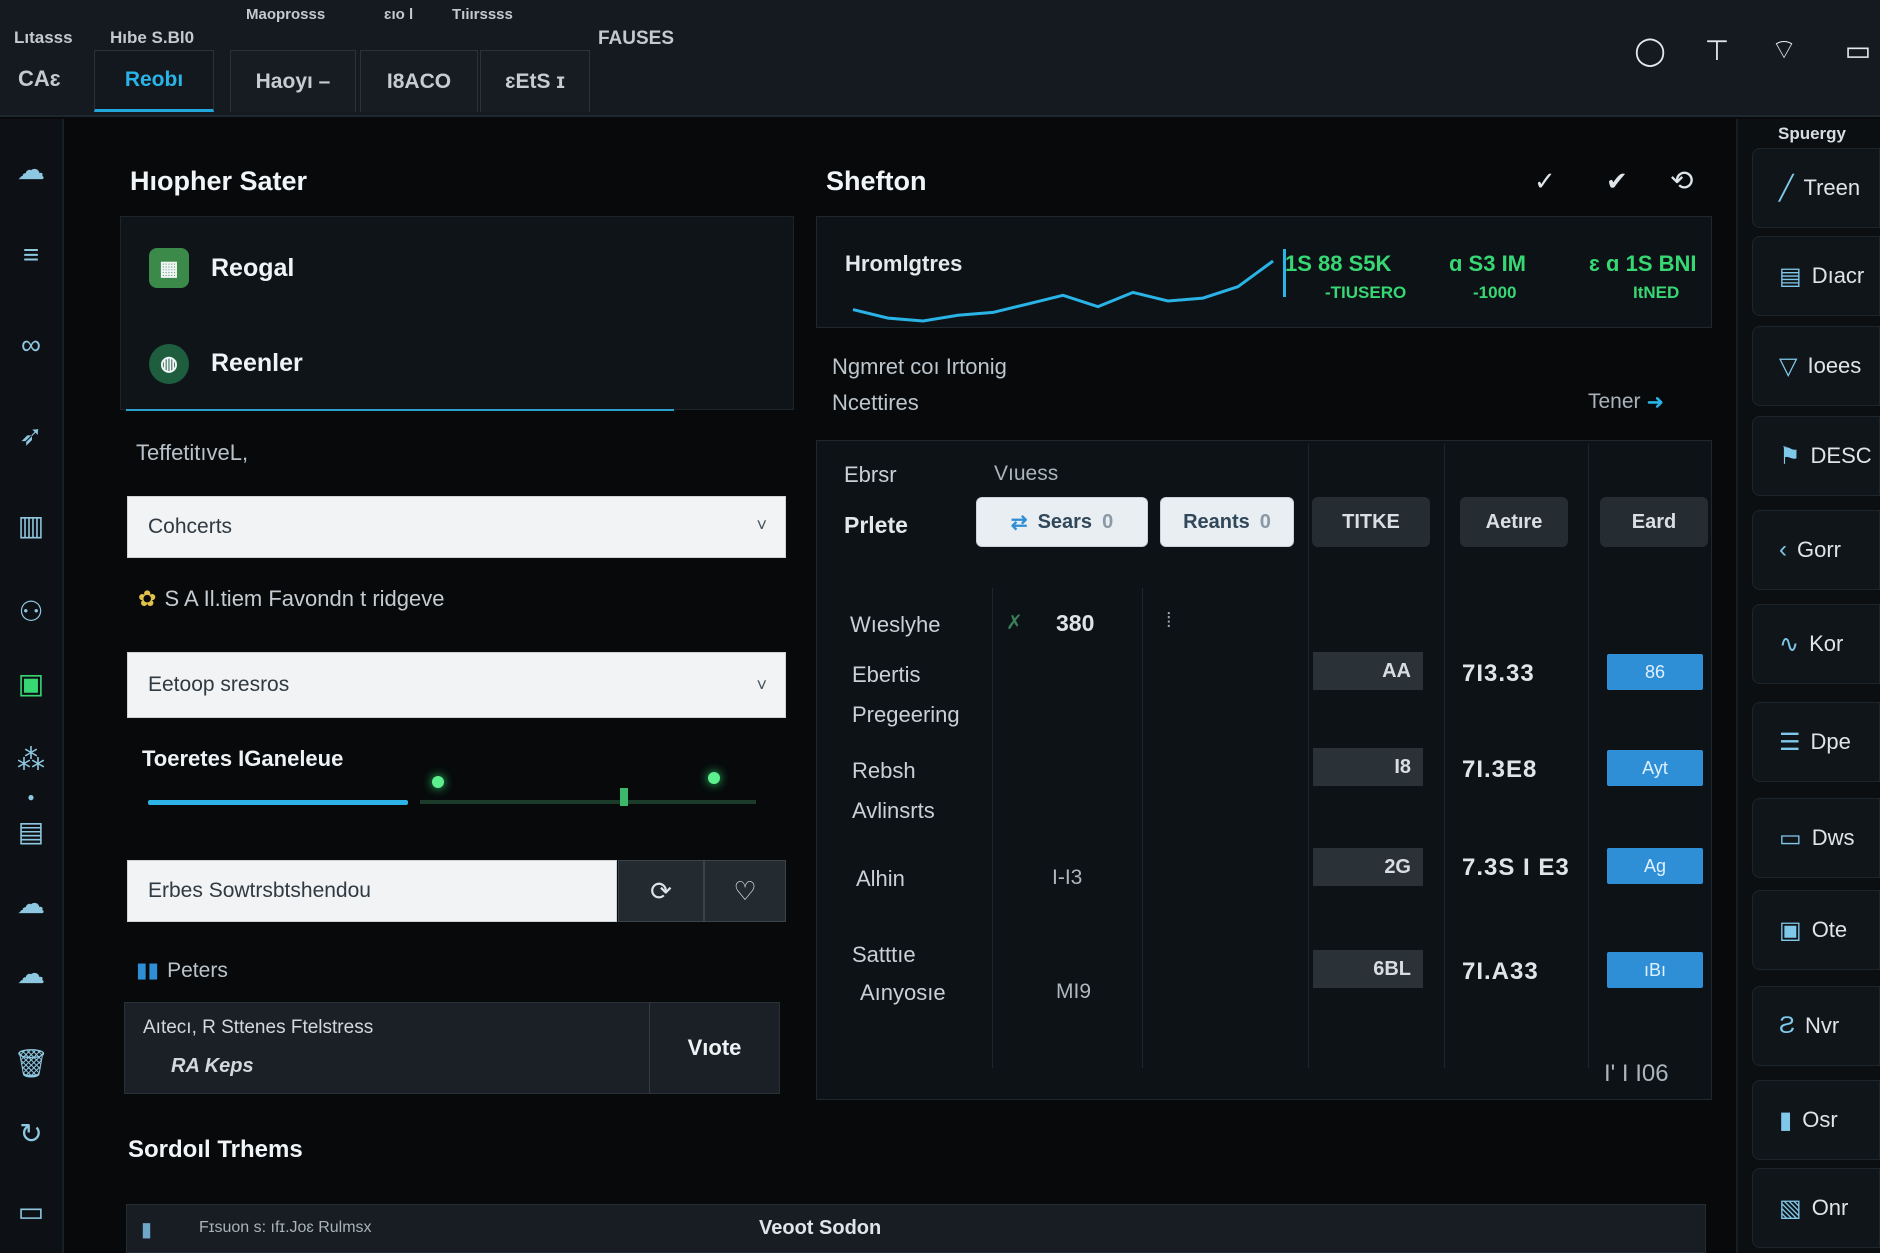 The image size is (1880, 1253). I want to click on chevron-icon: ✓, so click(1545, 181).